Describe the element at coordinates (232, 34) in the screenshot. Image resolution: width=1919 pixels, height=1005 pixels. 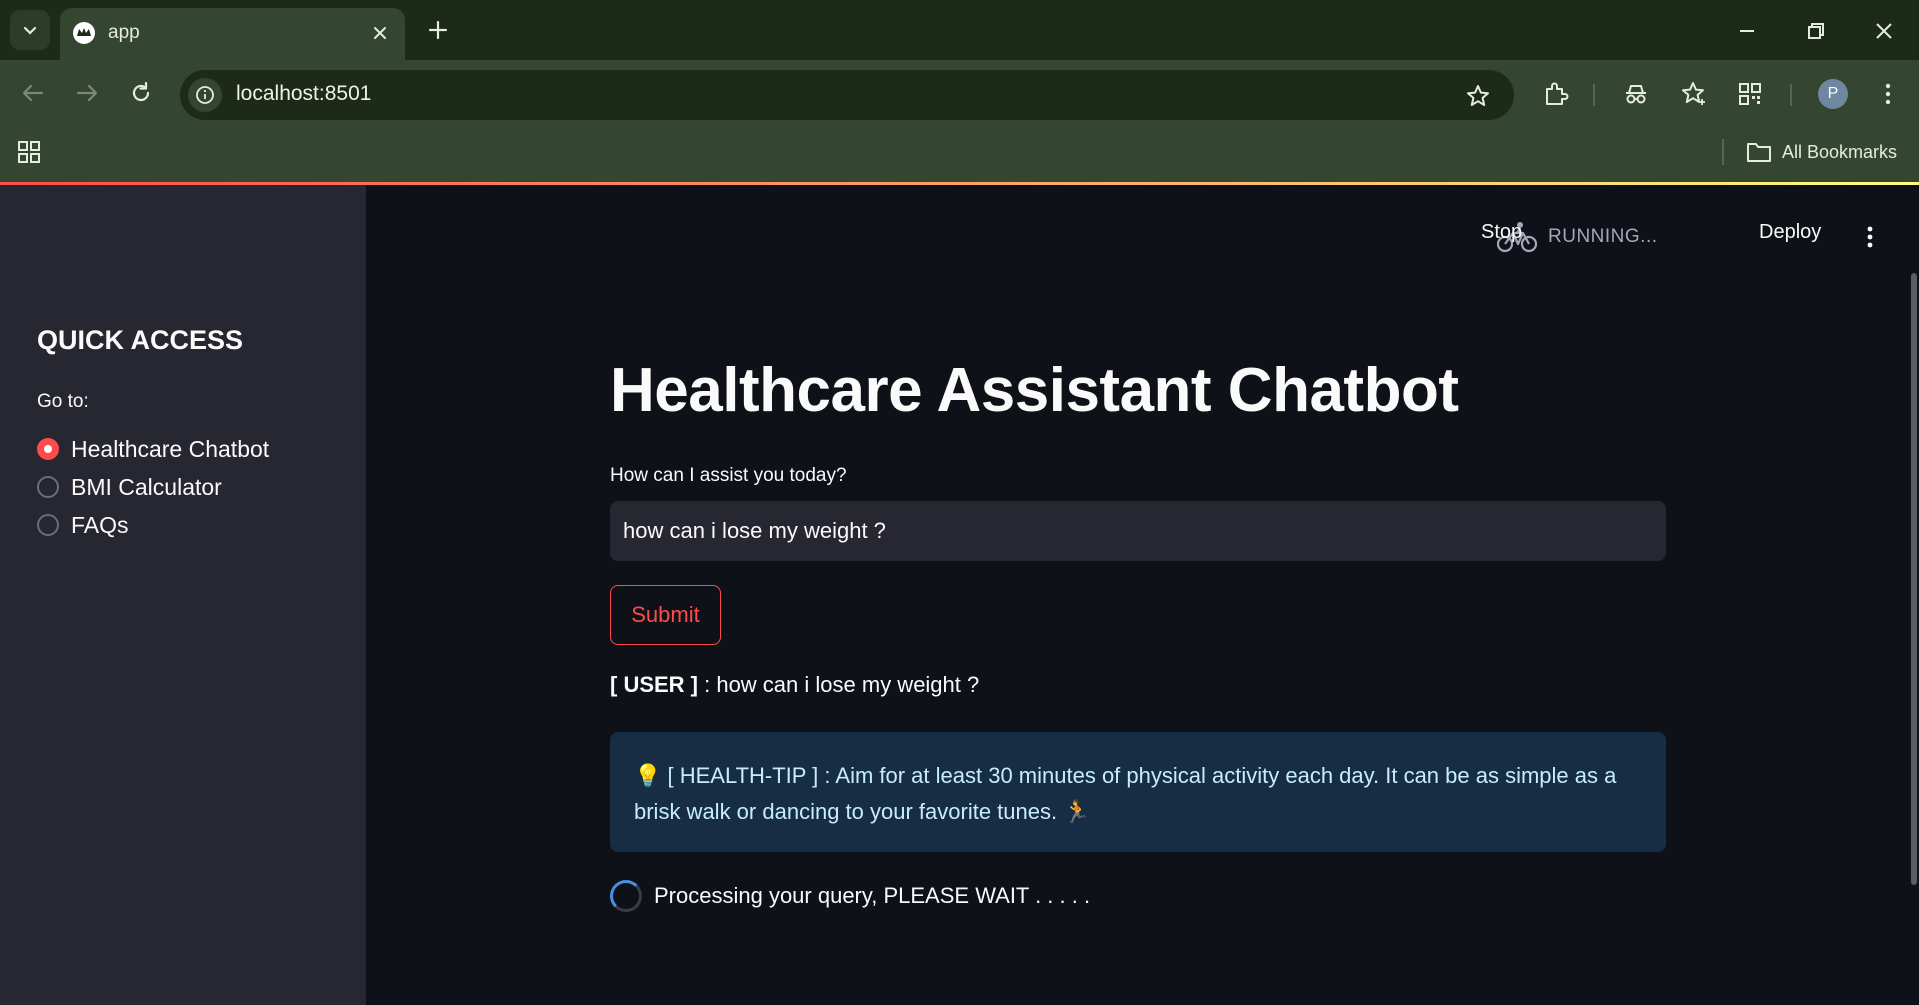
I see `browser-tab-active: app` at that location.